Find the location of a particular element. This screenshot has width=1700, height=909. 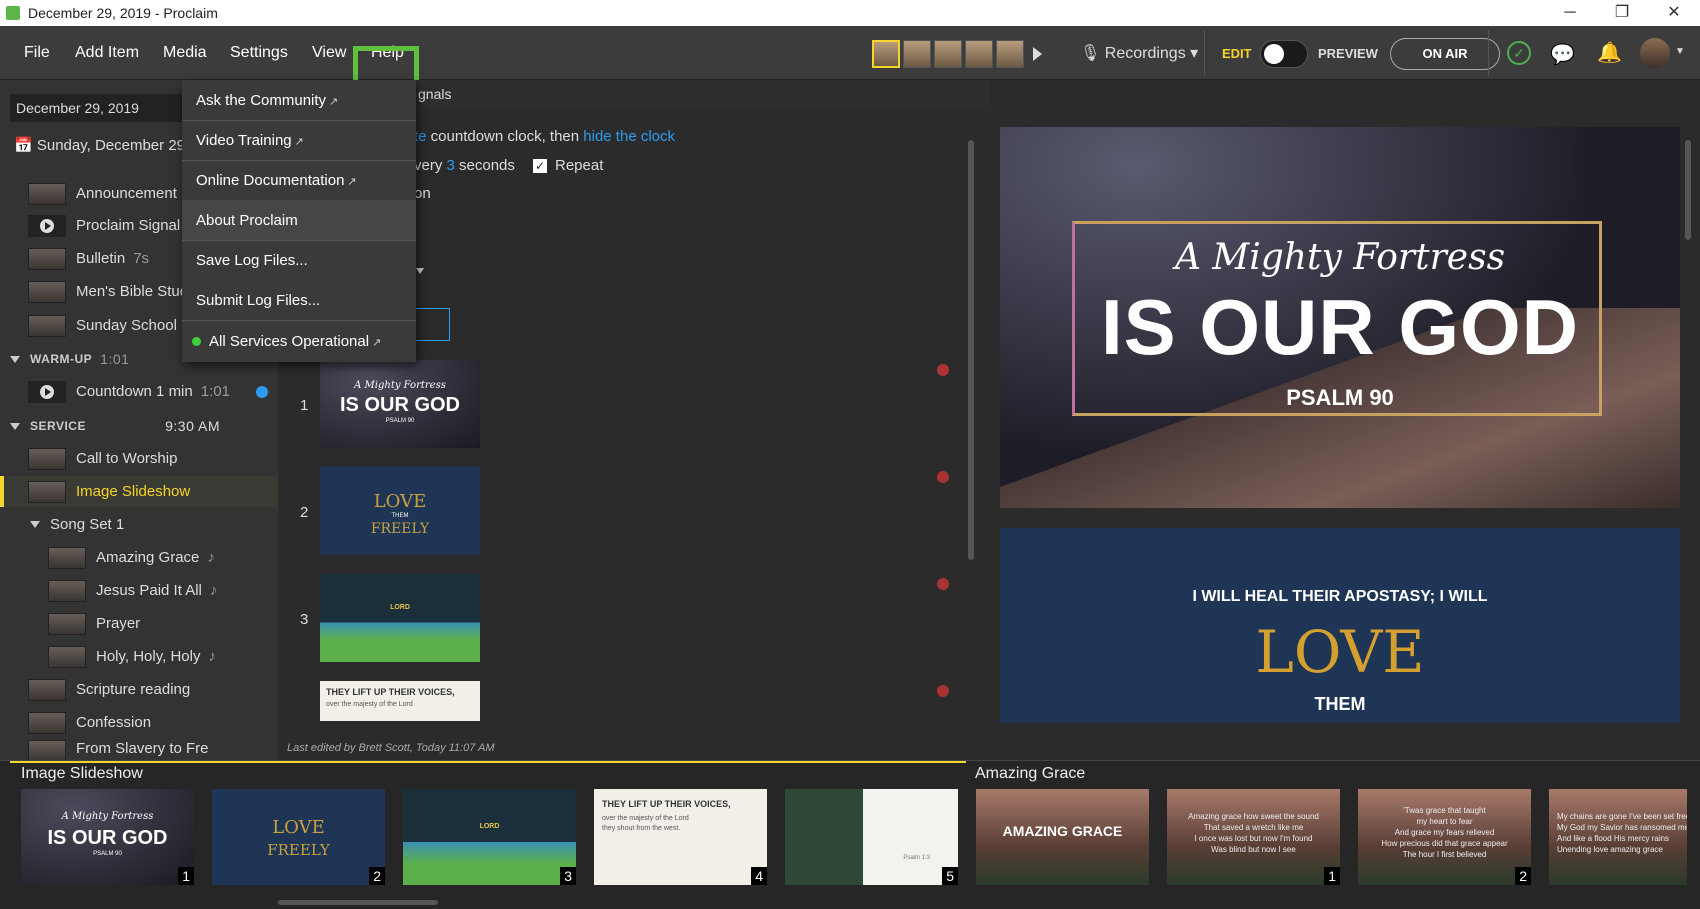

list-item: From Slavery to Fre is located at coordinates (139, 750).